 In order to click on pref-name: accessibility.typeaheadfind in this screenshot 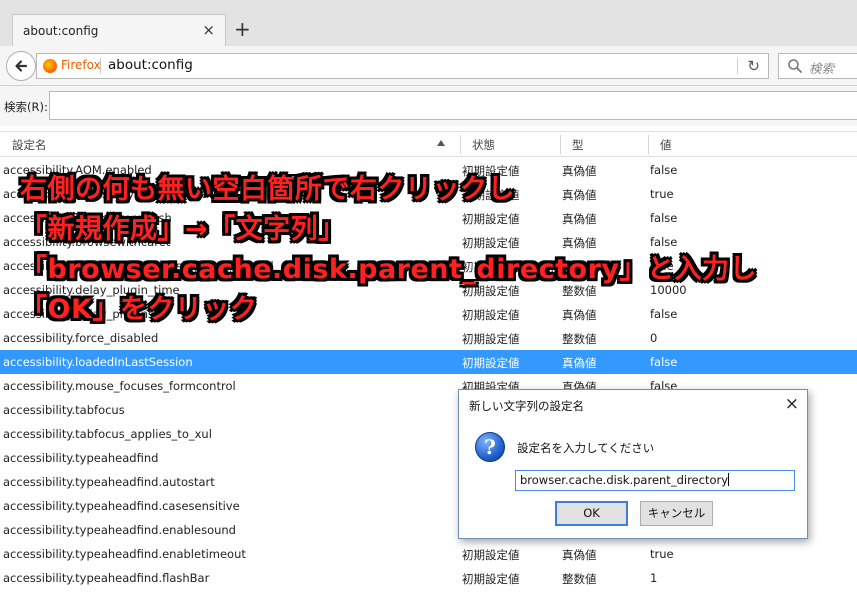, I will do `click(81, 458)`.